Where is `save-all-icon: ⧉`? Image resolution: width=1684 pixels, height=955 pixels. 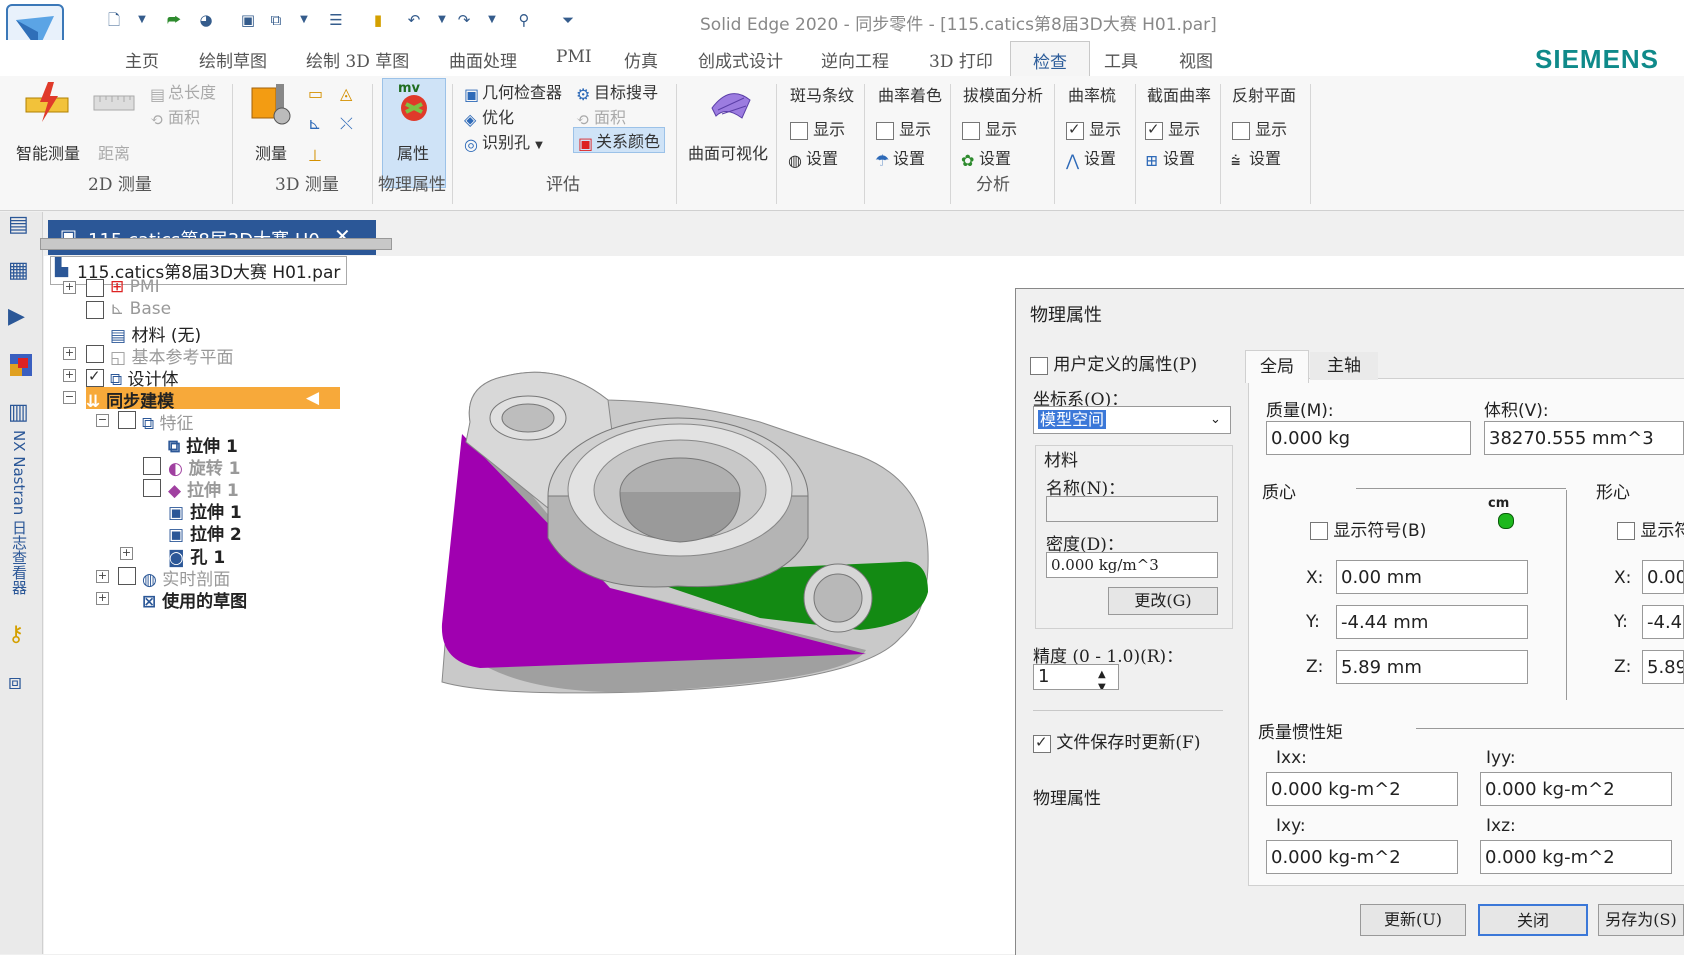
save-all-icon: ⧉ is located at coordinates (276, 20).